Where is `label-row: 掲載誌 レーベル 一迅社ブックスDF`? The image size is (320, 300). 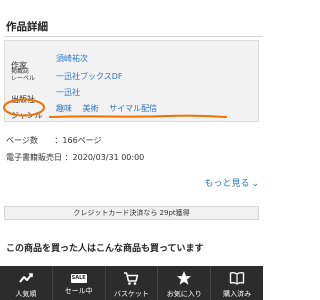
label-row: 掲載誌 レーベル 一迅社ブックスDF is located at coordinates (67, 75).